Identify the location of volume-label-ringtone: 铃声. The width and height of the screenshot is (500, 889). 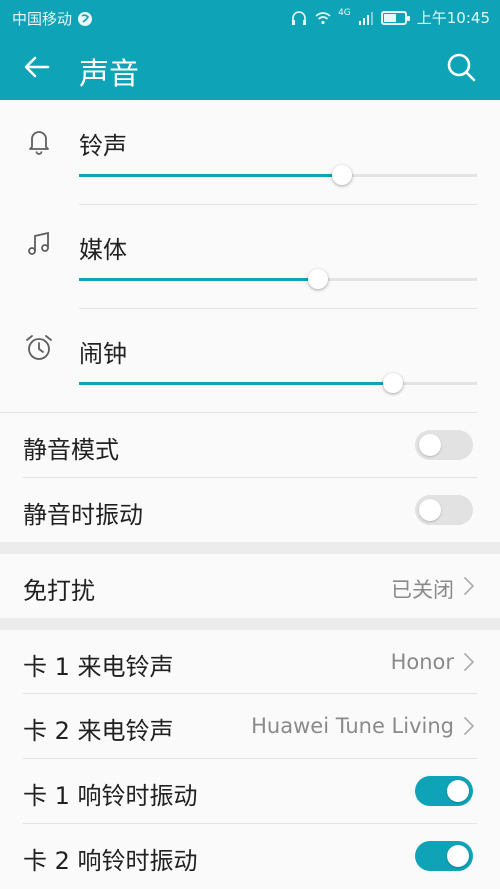
(103, 146).